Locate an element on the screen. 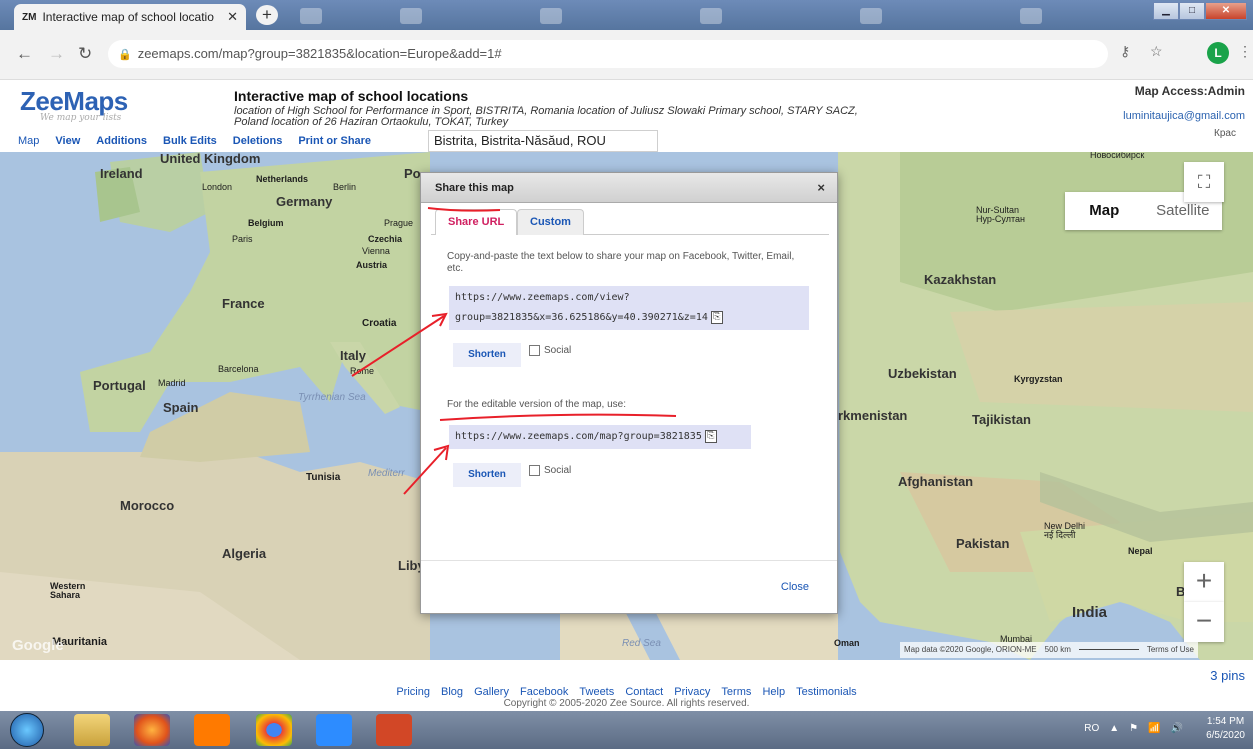 This screenshot has width=1253, height=749. footer-link-facebook: Facebook is located at coordinates (544, 692).